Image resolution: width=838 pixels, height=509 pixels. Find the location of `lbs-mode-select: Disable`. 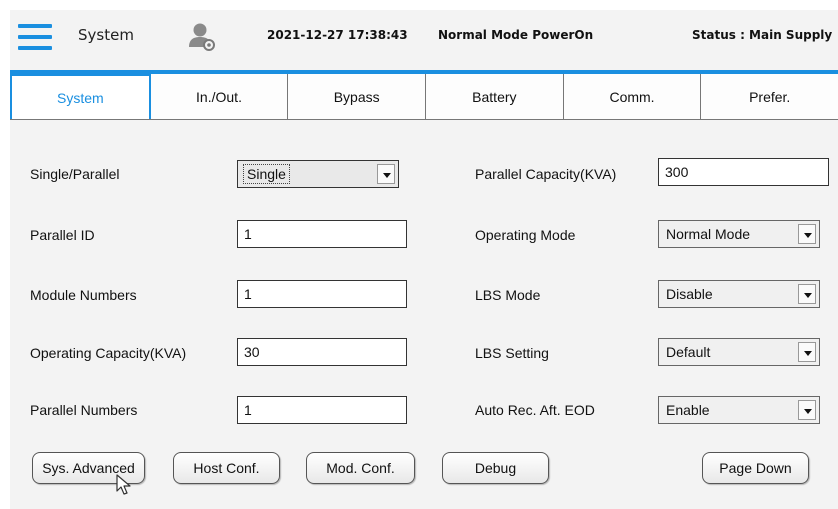

lbs-mode-select: Disable is located at coordinates (739, 294).